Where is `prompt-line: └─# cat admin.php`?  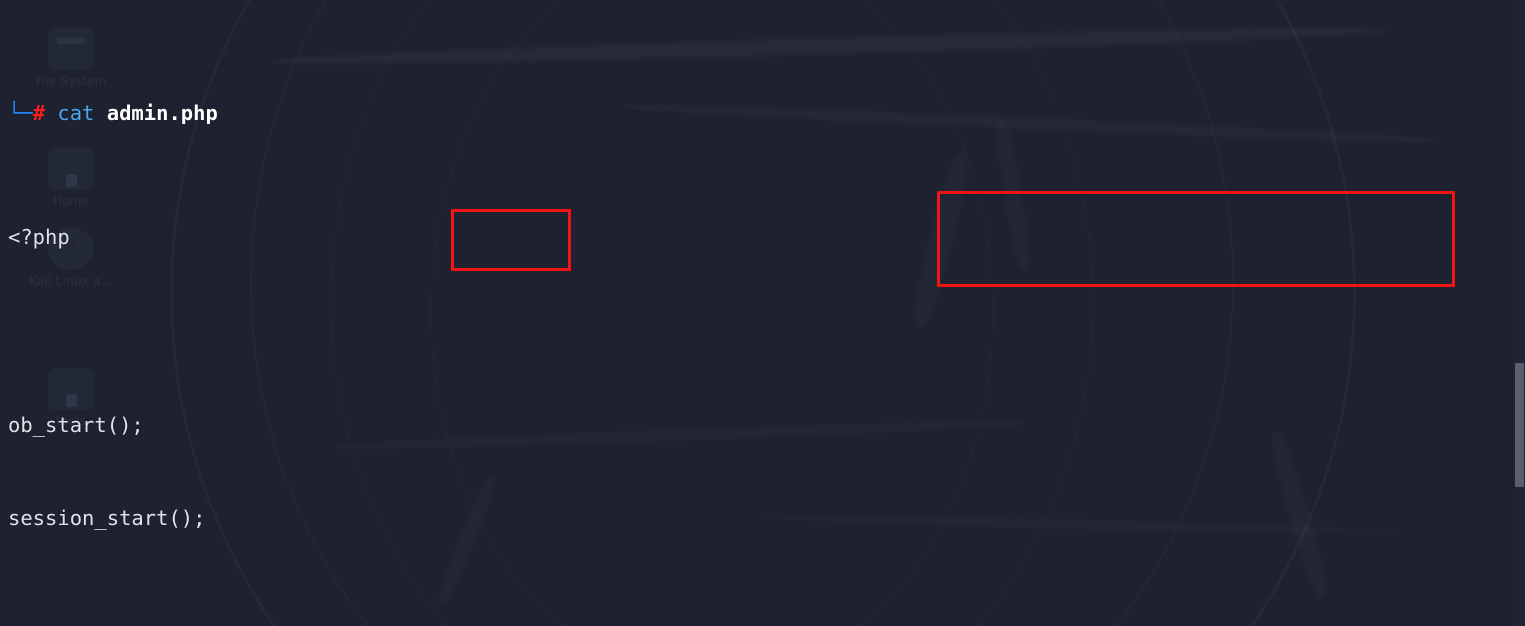
prompt-line: └─# cat admin.php is located at coordinates (762, 113).